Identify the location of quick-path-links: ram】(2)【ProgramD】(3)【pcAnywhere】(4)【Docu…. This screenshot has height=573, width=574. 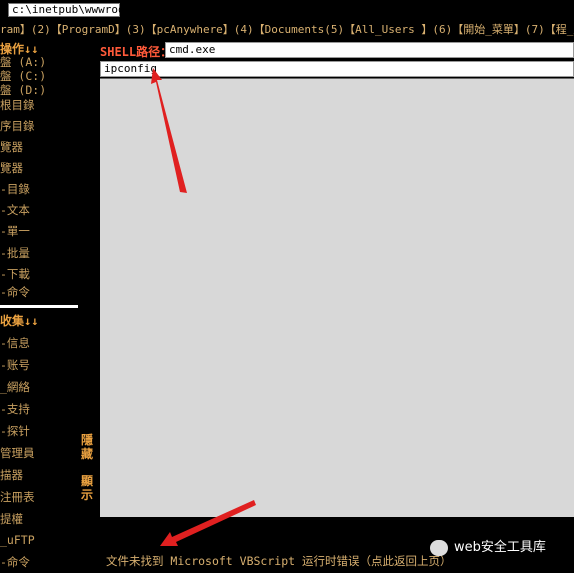
(287, 30).